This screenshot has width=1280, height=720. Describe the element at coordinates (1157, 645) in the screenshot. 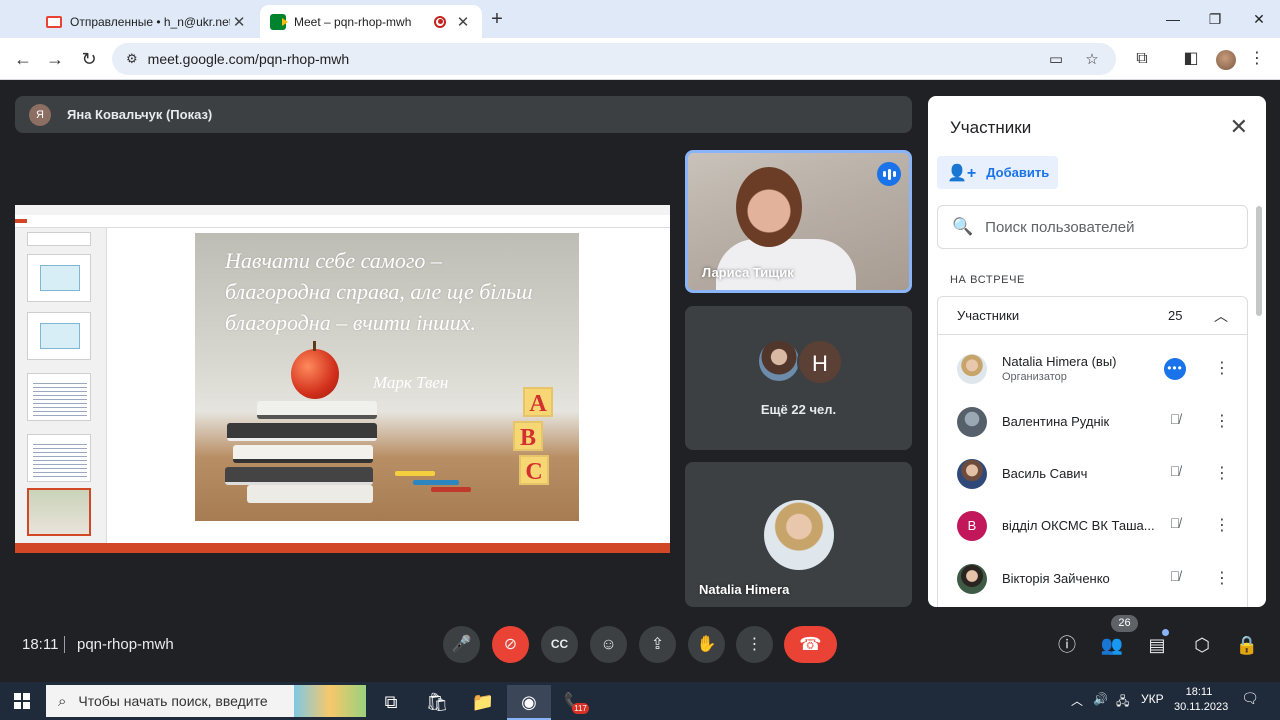

I see `chat-button: ▤` at that location.